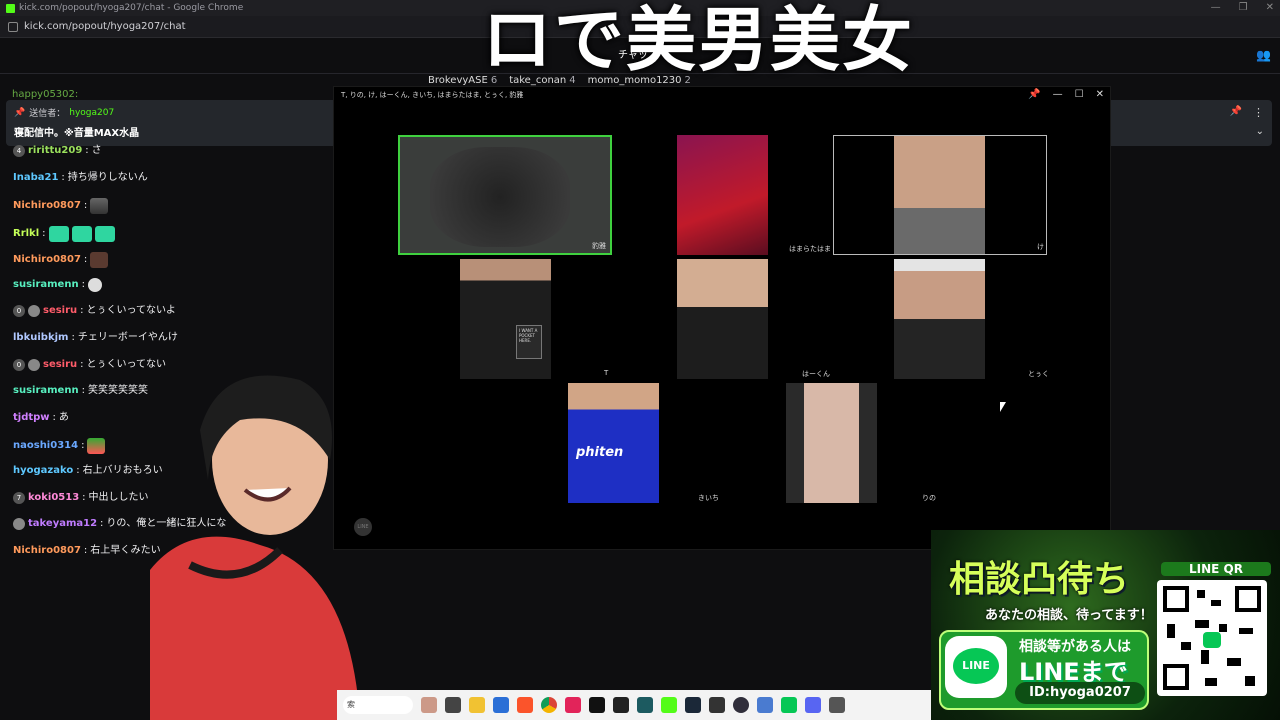  Describe the element at coordinates (45, 446) in the screenshot. I see `chat-username: naoshi0314` at that location.